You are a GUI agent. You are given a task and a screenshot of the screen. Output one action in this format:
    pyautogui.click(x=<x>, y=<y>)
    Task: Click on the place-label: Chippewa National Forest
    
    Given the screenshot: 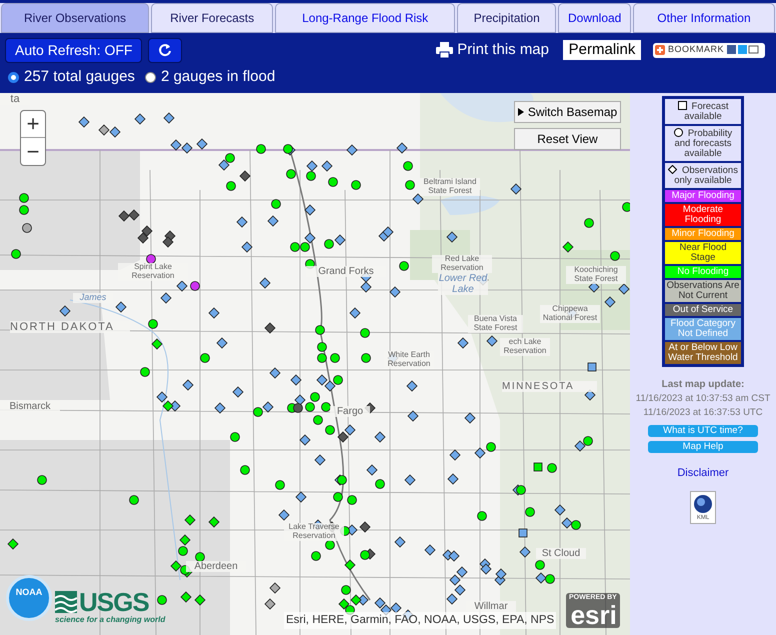 What is the action you would take?
    pyautogui.click(x=570, y=314)
    